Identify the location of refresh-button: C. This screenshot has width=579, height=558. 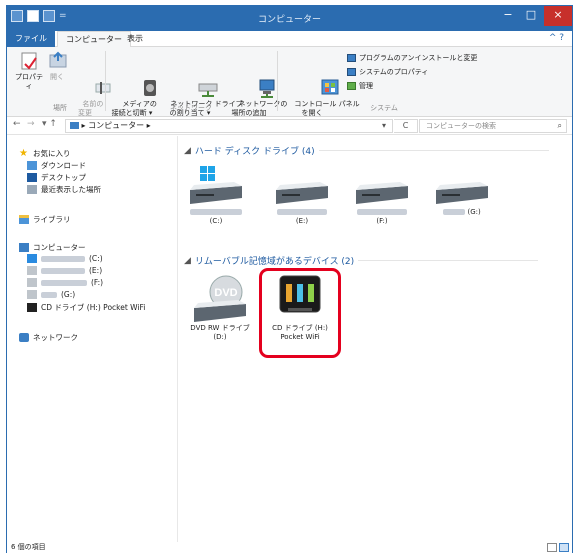
(406, 126).